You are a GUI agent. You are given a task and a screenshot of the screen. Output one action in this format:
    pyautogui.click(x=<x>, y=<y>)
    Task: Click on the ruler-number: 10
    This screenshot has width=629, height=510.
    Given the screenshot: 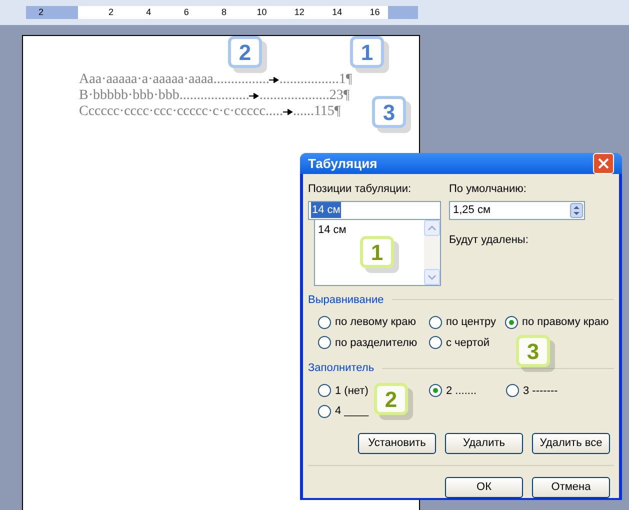 What is the action you would take?
    pyautogui.click(x=262, y=12)
    